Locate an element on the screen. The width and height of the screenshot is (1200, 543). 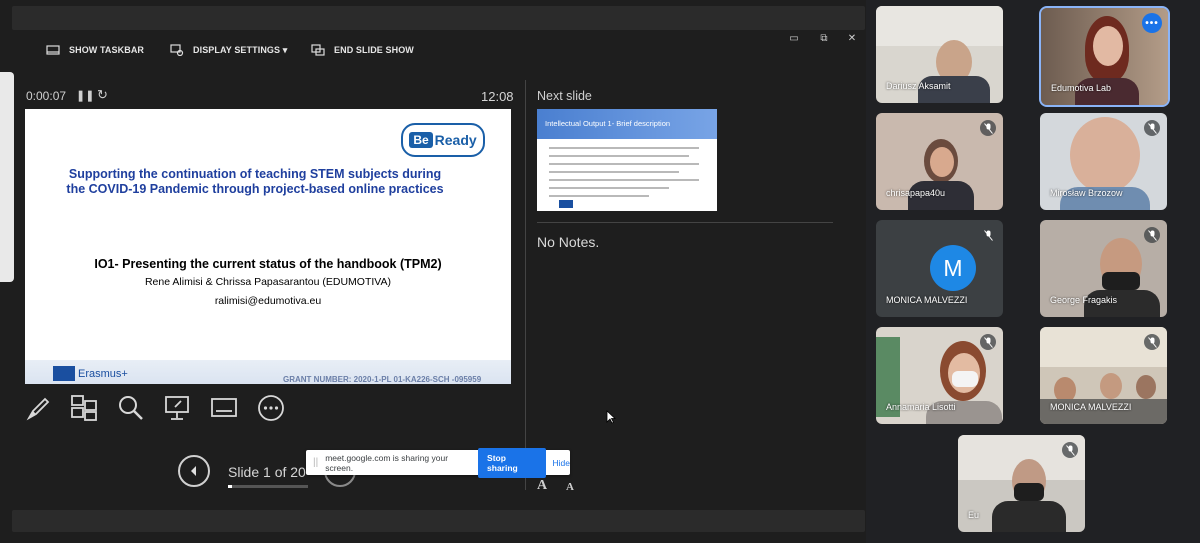
participant-tile-active: ••• Edumotiva Lab is located at coordinates (1104, 56).